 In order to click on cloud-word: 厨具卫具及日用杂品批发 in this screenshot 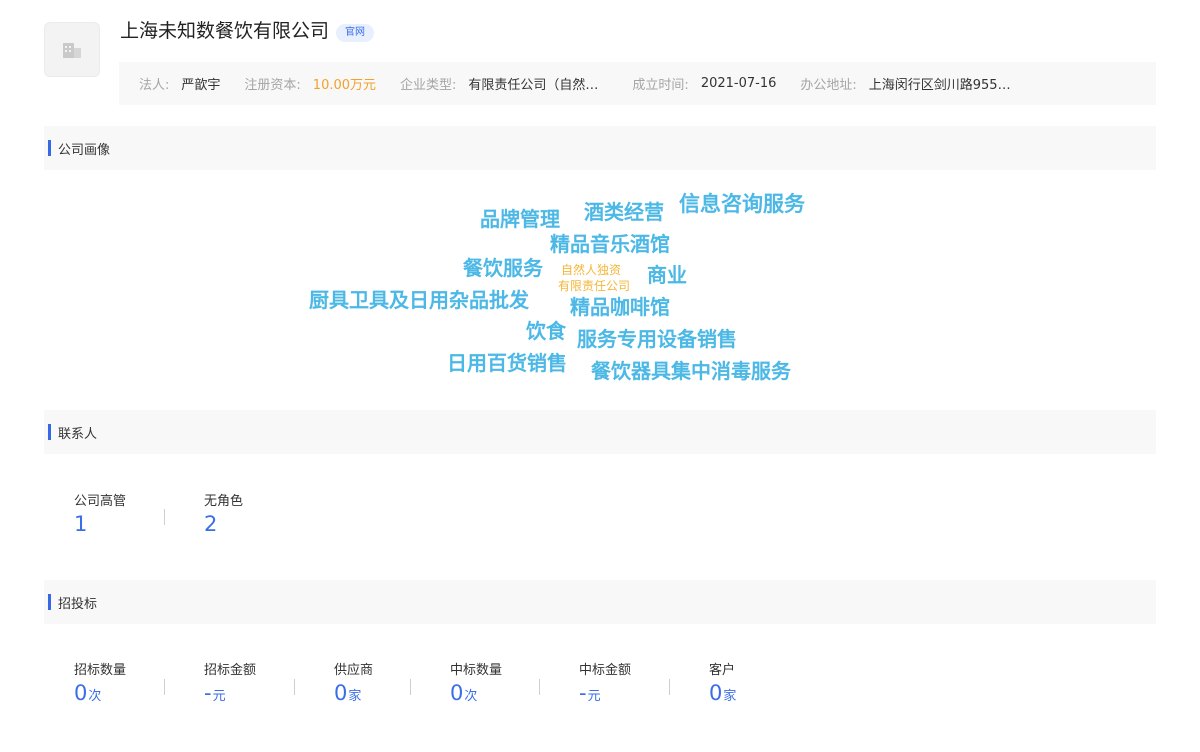, I will do `click(419, 300)`.